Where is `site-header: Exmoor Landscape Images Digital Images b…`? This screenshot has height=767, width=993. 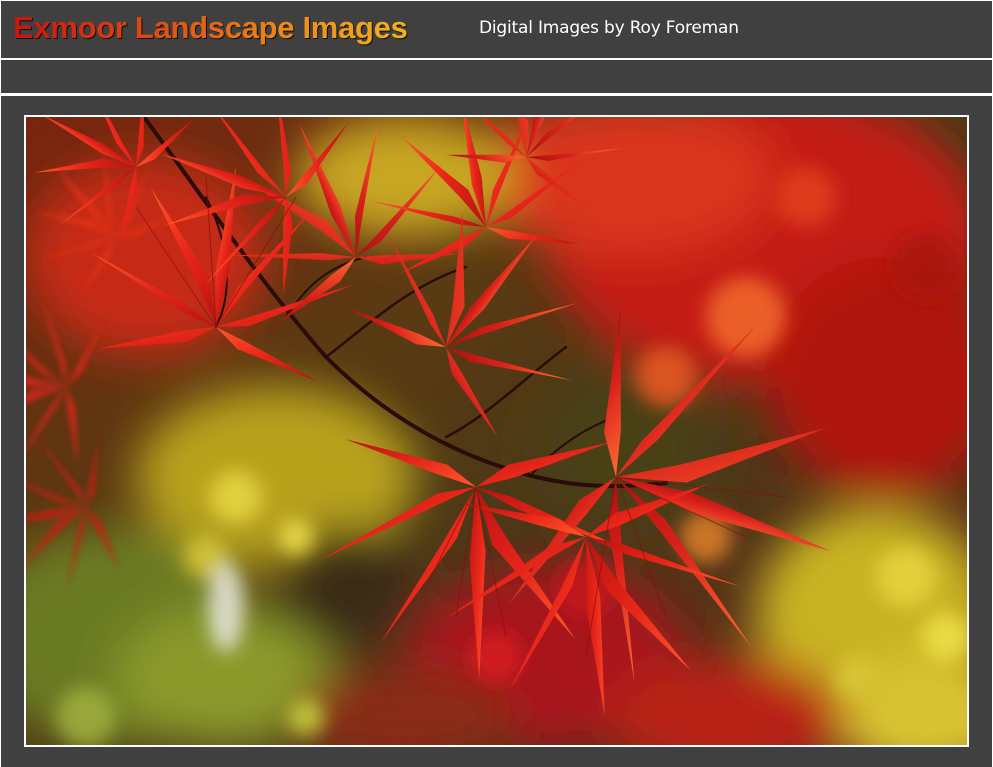
site-header: Exmoor Landscape Images Digital Images b… is located at coordinates (496, 29).